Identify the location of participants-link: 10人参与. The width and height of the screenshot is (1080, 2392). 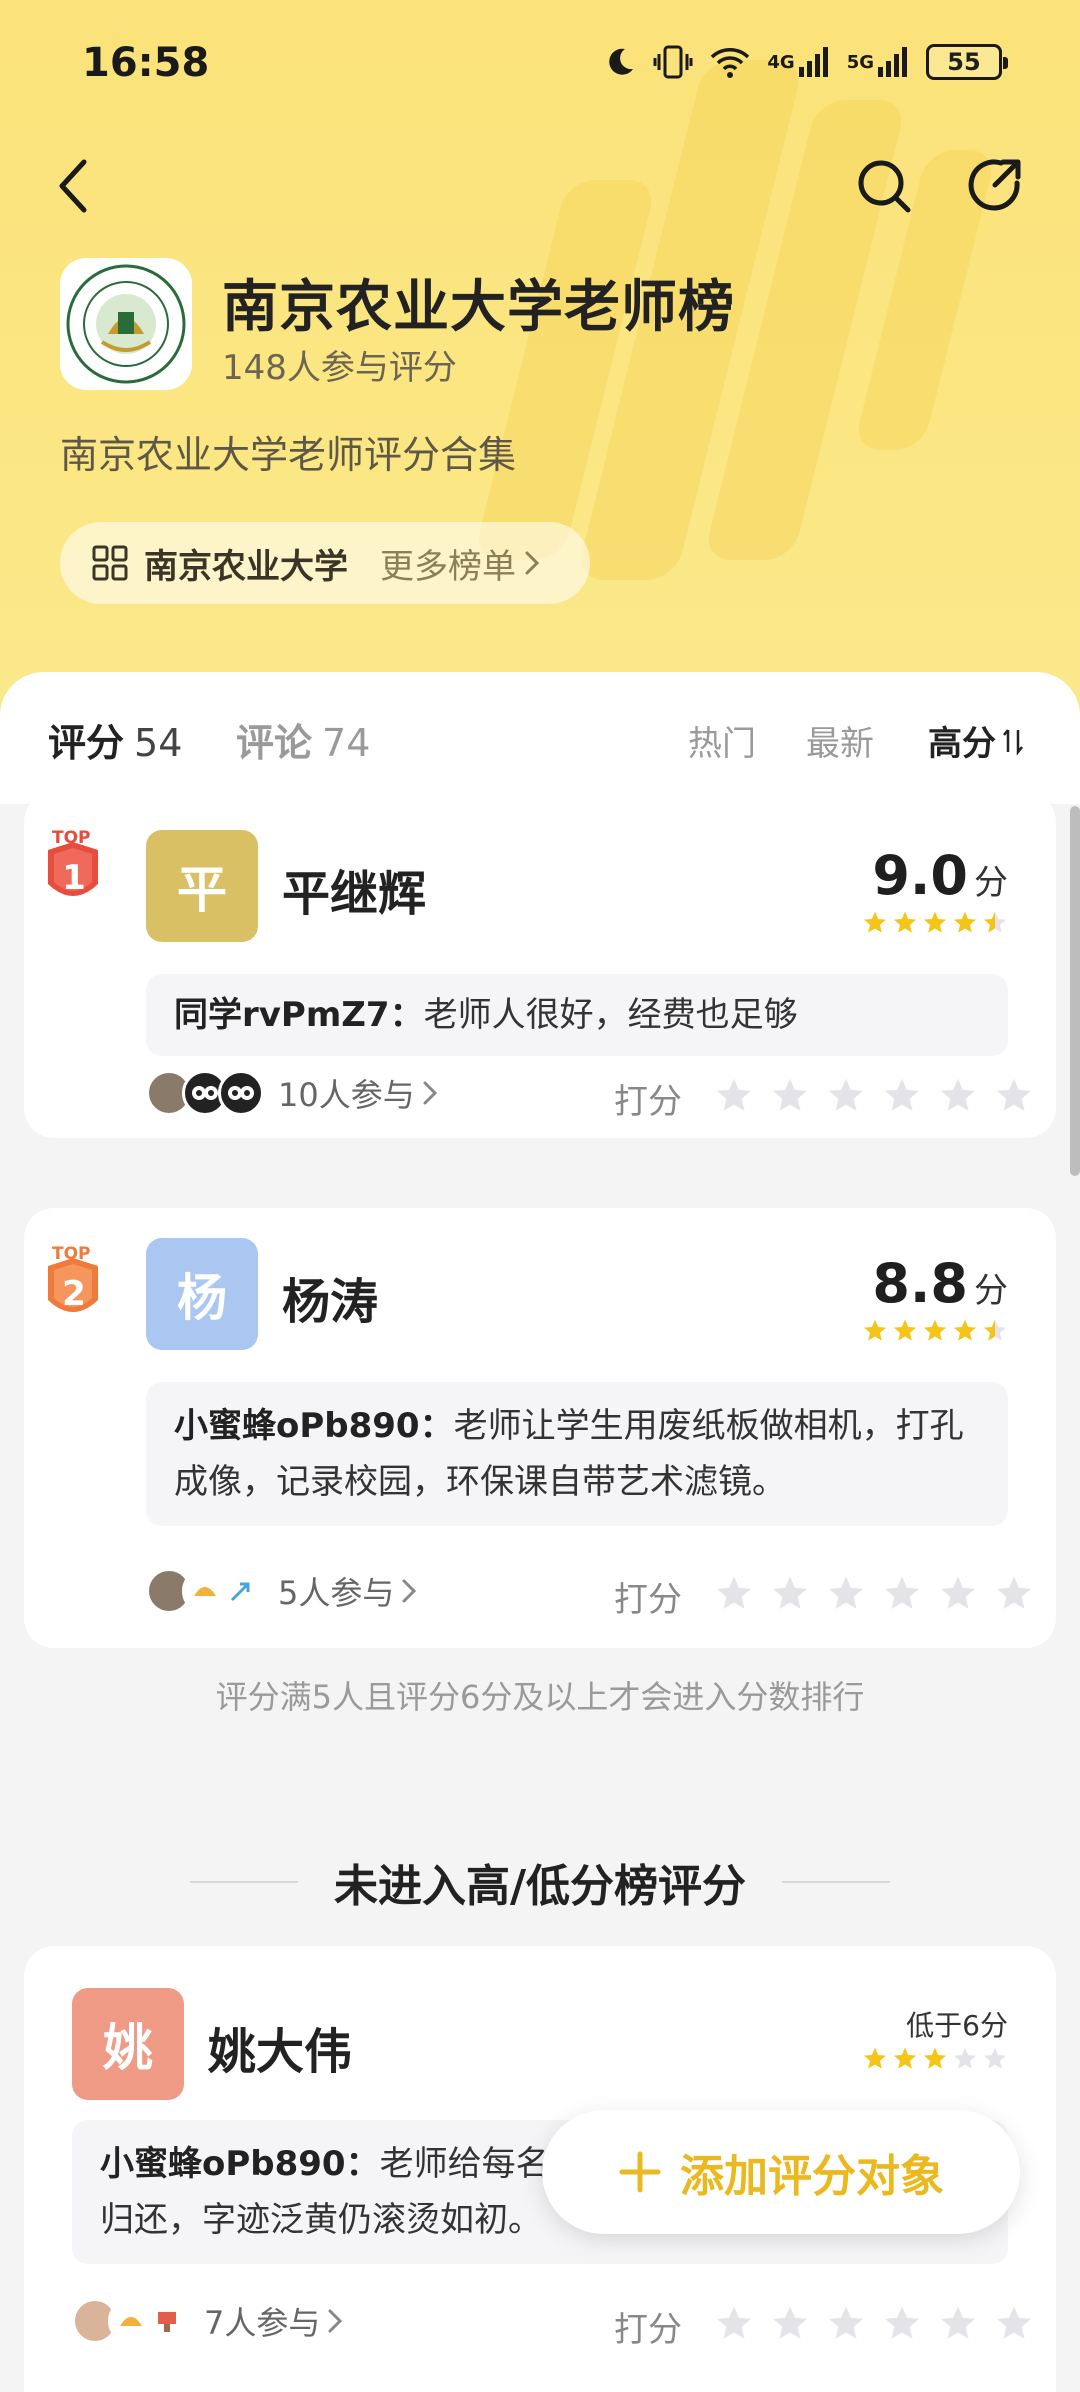
(358, 1093).